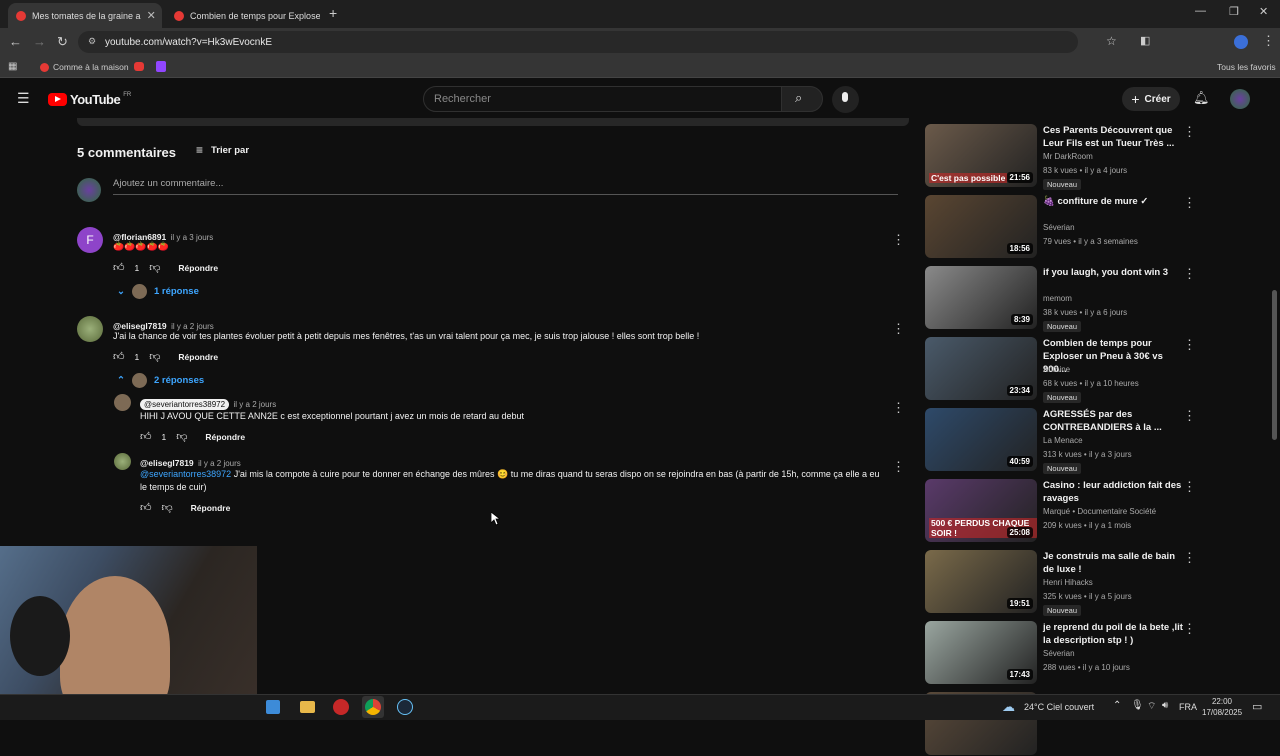 The width and height of the screenshot is (1280, 756). Describe the element at coordinates (62, 42) in the screenshot. I see `reload-icon: ↻` at that location.